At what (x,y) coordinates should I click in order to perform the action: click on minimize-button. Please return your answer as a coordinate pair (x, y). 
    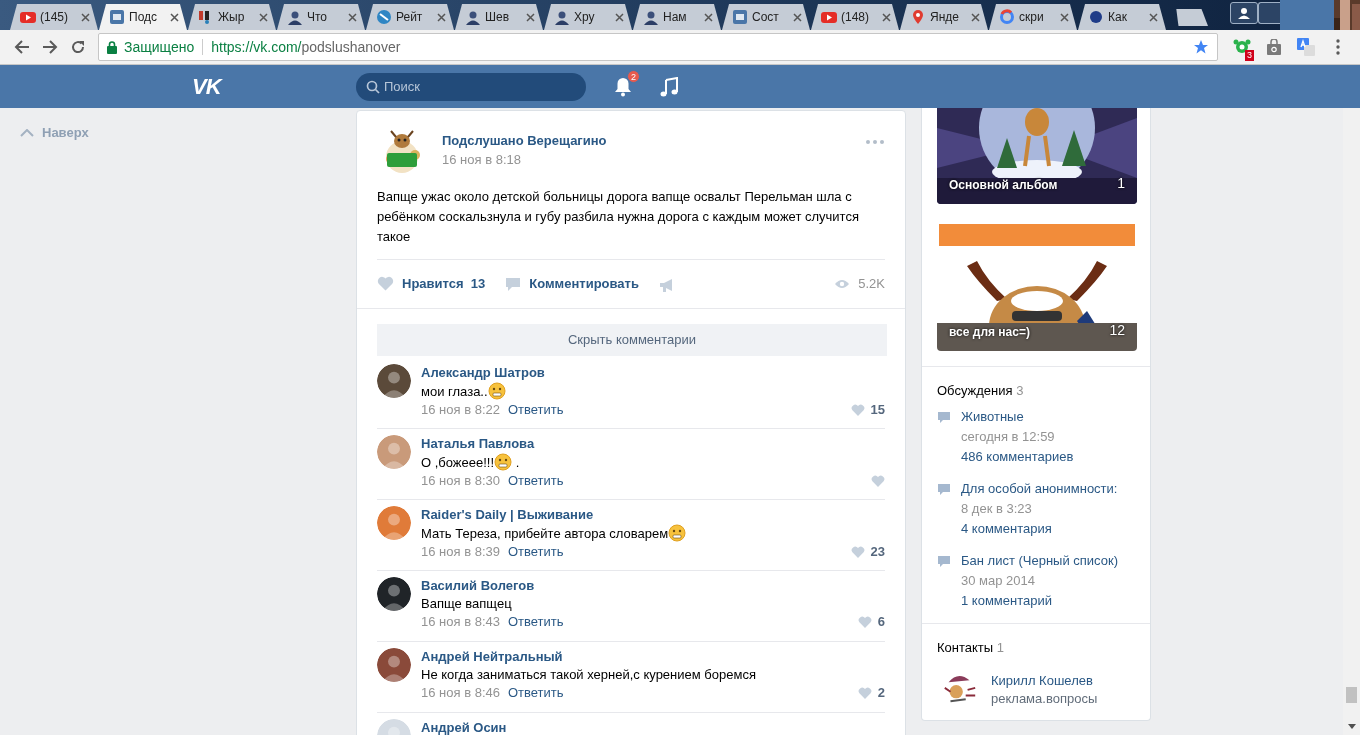
    Looking at the image, I should click on (1269, 13).